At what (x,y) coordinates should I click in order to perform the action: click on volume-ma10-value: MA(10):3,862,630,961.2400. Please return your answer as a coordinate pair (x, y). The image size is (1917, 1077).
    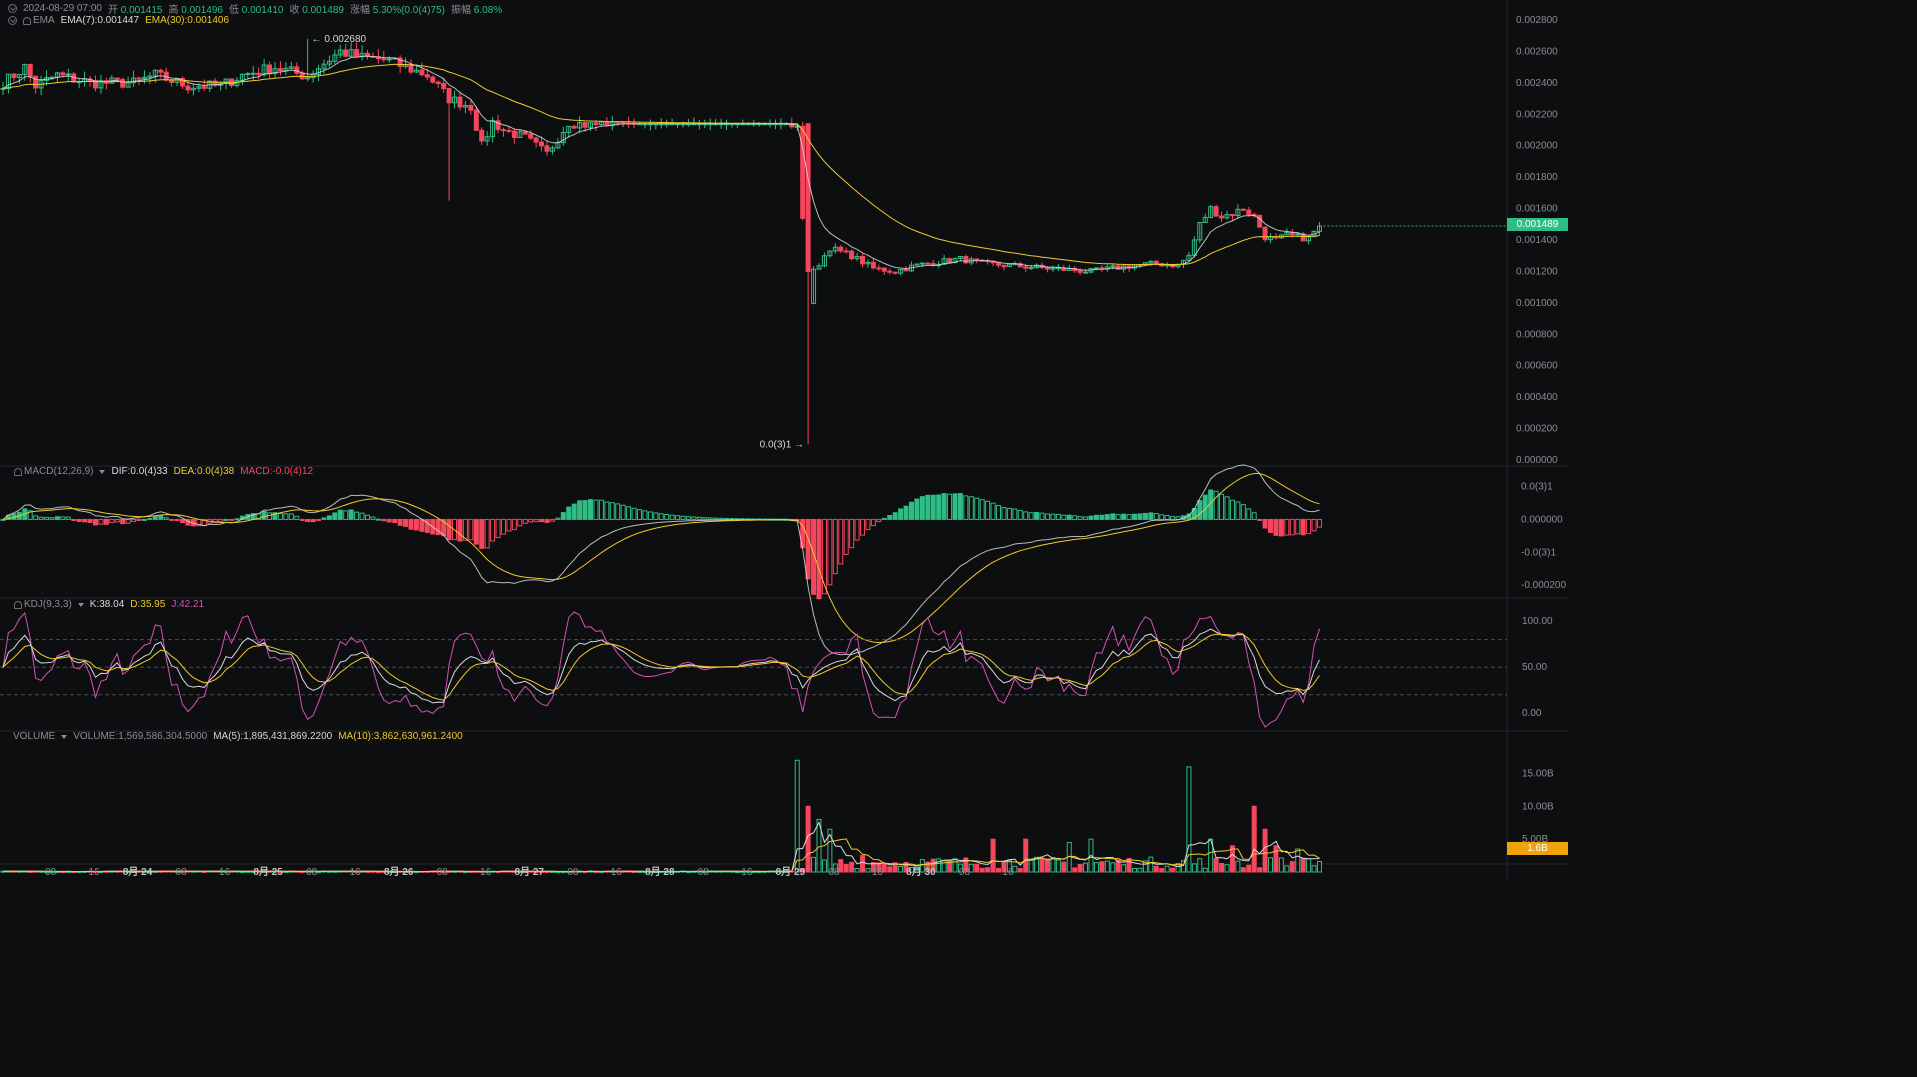
    Looking at the image, I should click on (400, 736).